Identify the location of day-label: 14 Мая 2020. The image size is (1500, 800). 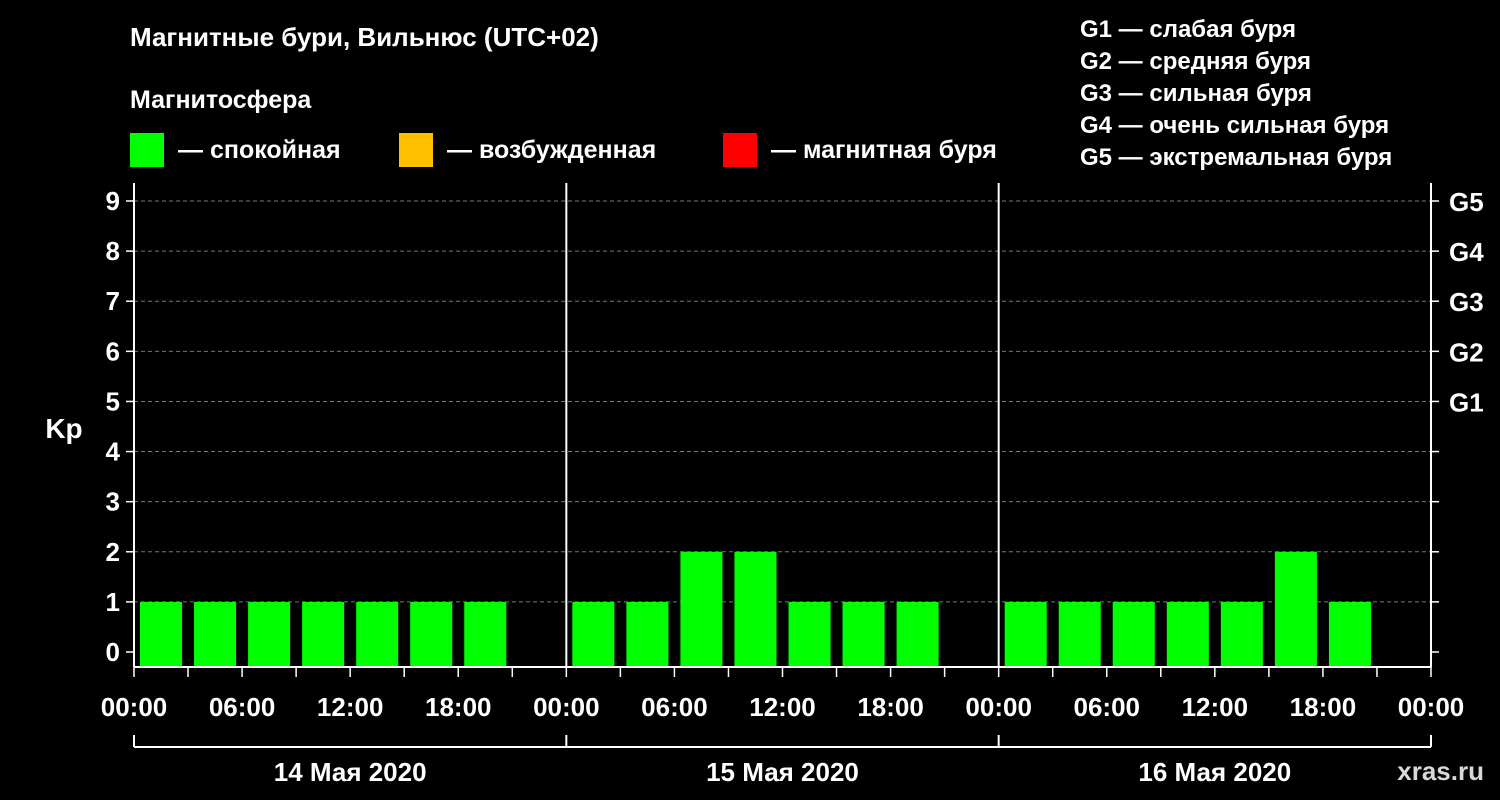
(350, 772).